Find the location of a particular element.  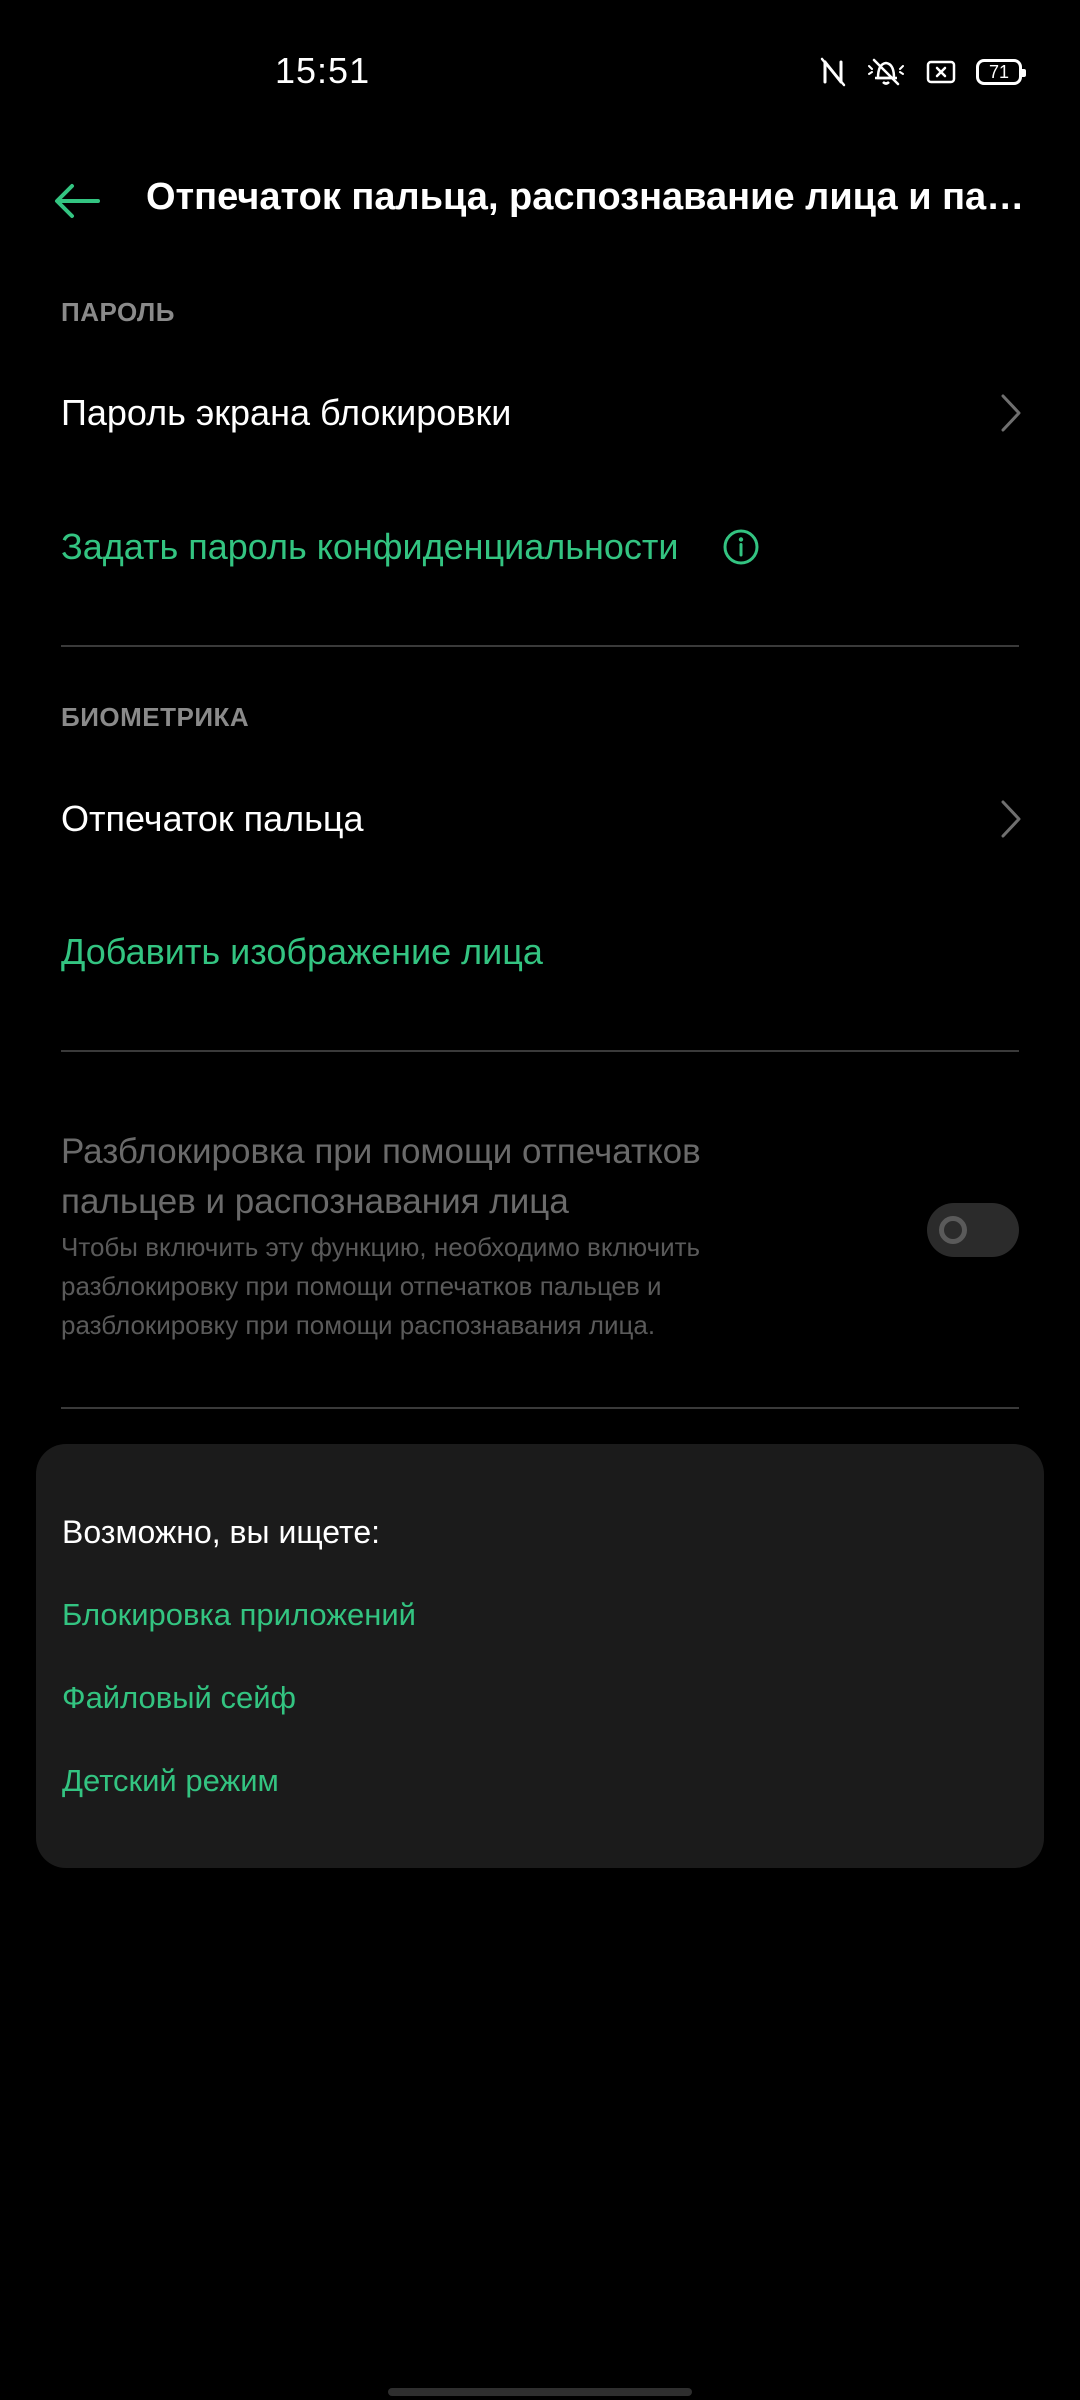

back-button is located at coordinates (77, 201).